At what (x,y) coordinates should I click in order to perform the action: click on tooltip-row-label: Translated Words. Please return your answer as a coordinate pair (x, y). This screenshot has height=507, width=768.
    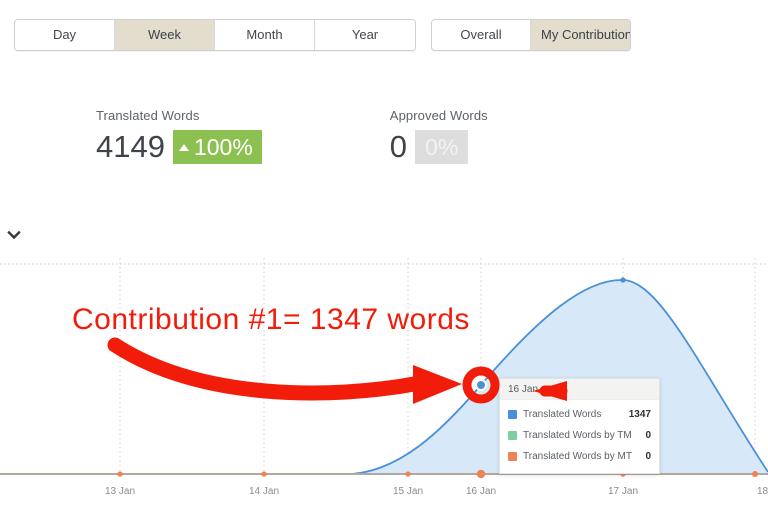
    Looking at the image, I should click on (562, 414).